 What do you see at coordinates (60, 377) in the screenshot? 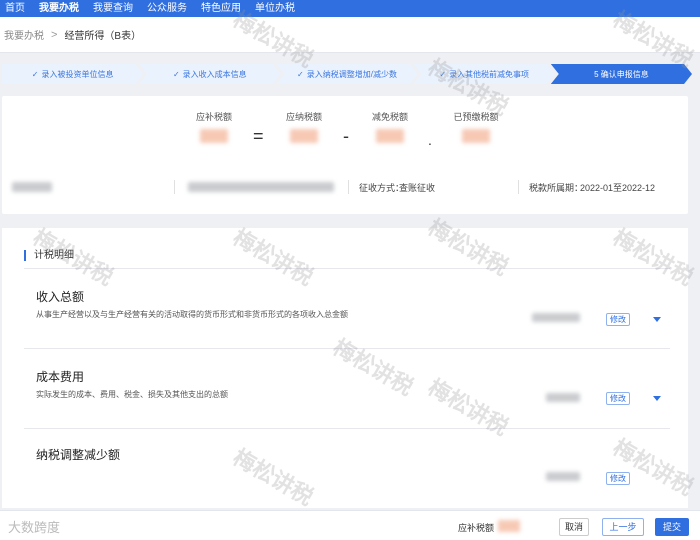
I see `cost-expense-title: 成本费用` at bounding box center [60, 377].